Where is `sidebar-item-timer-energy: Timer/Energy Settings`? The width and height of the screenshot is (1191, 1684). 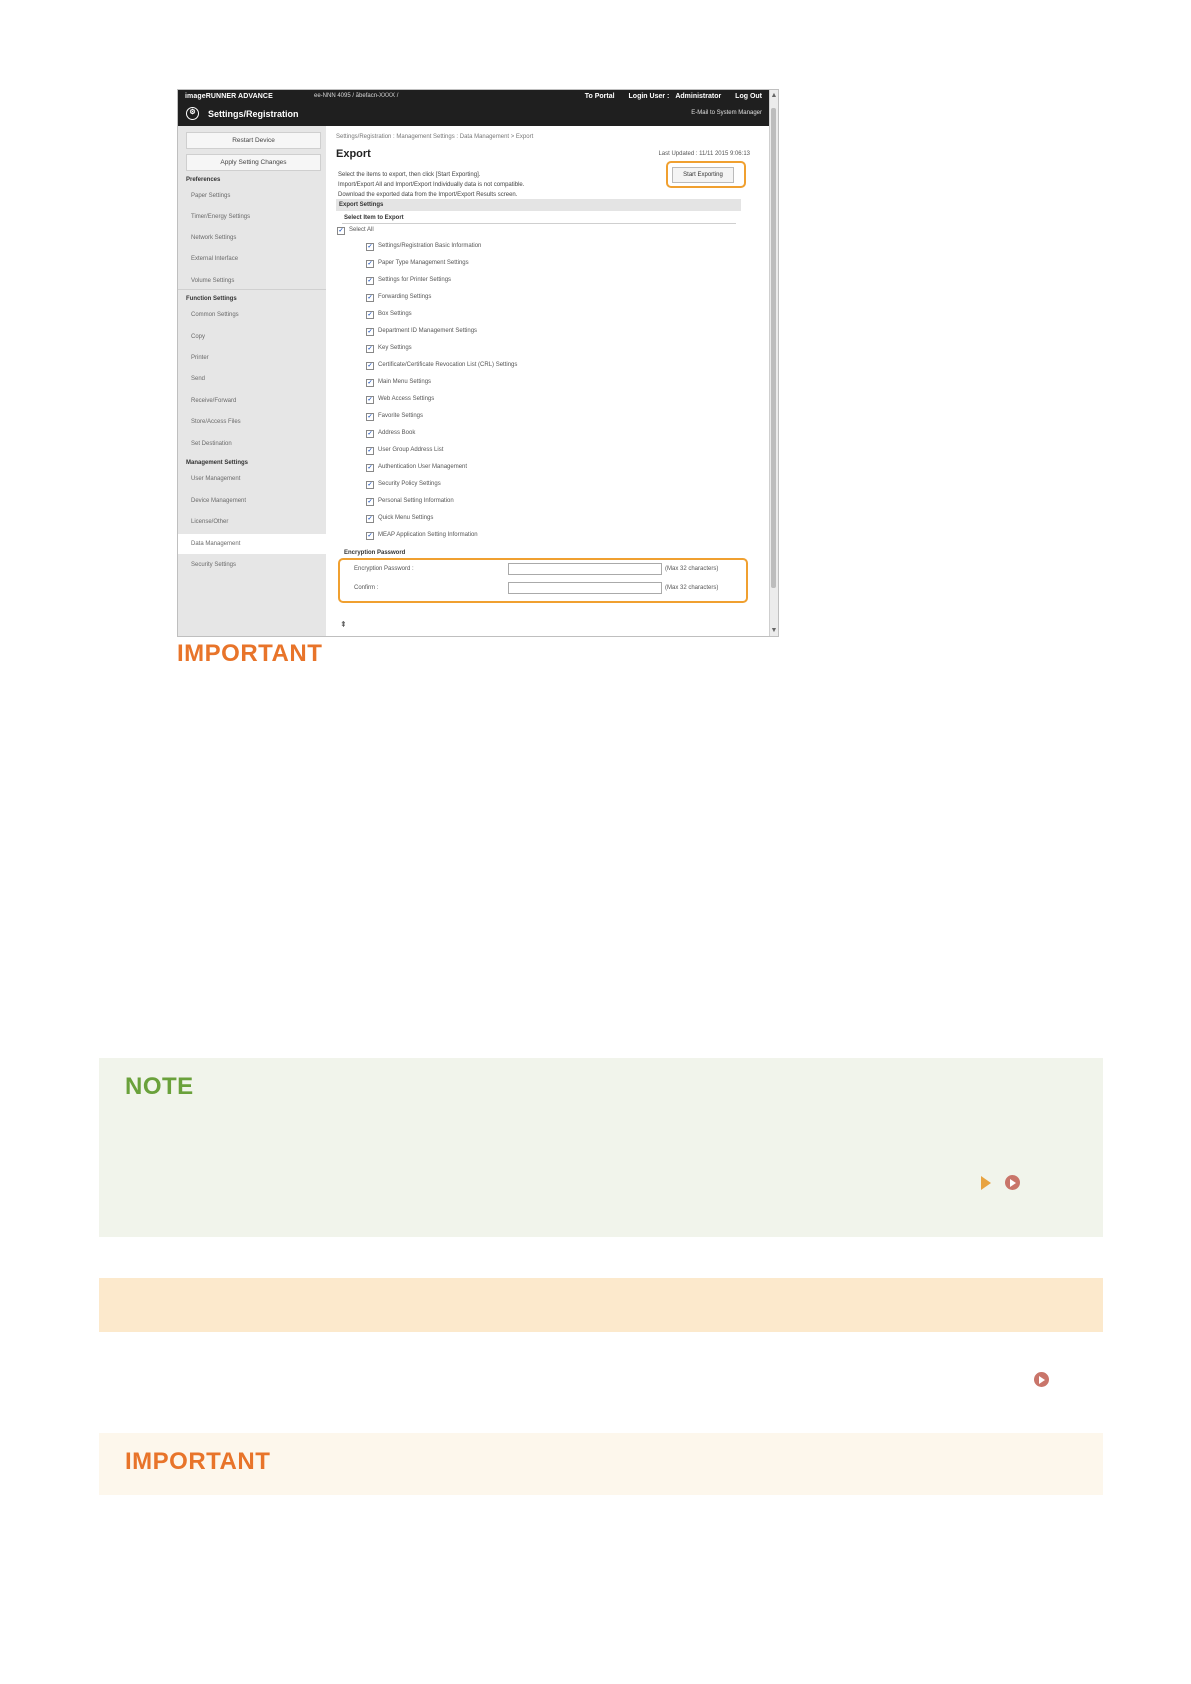 sidebar-item-timer-energy: Timer/Energy Settings is located at coordinates (220, 217).